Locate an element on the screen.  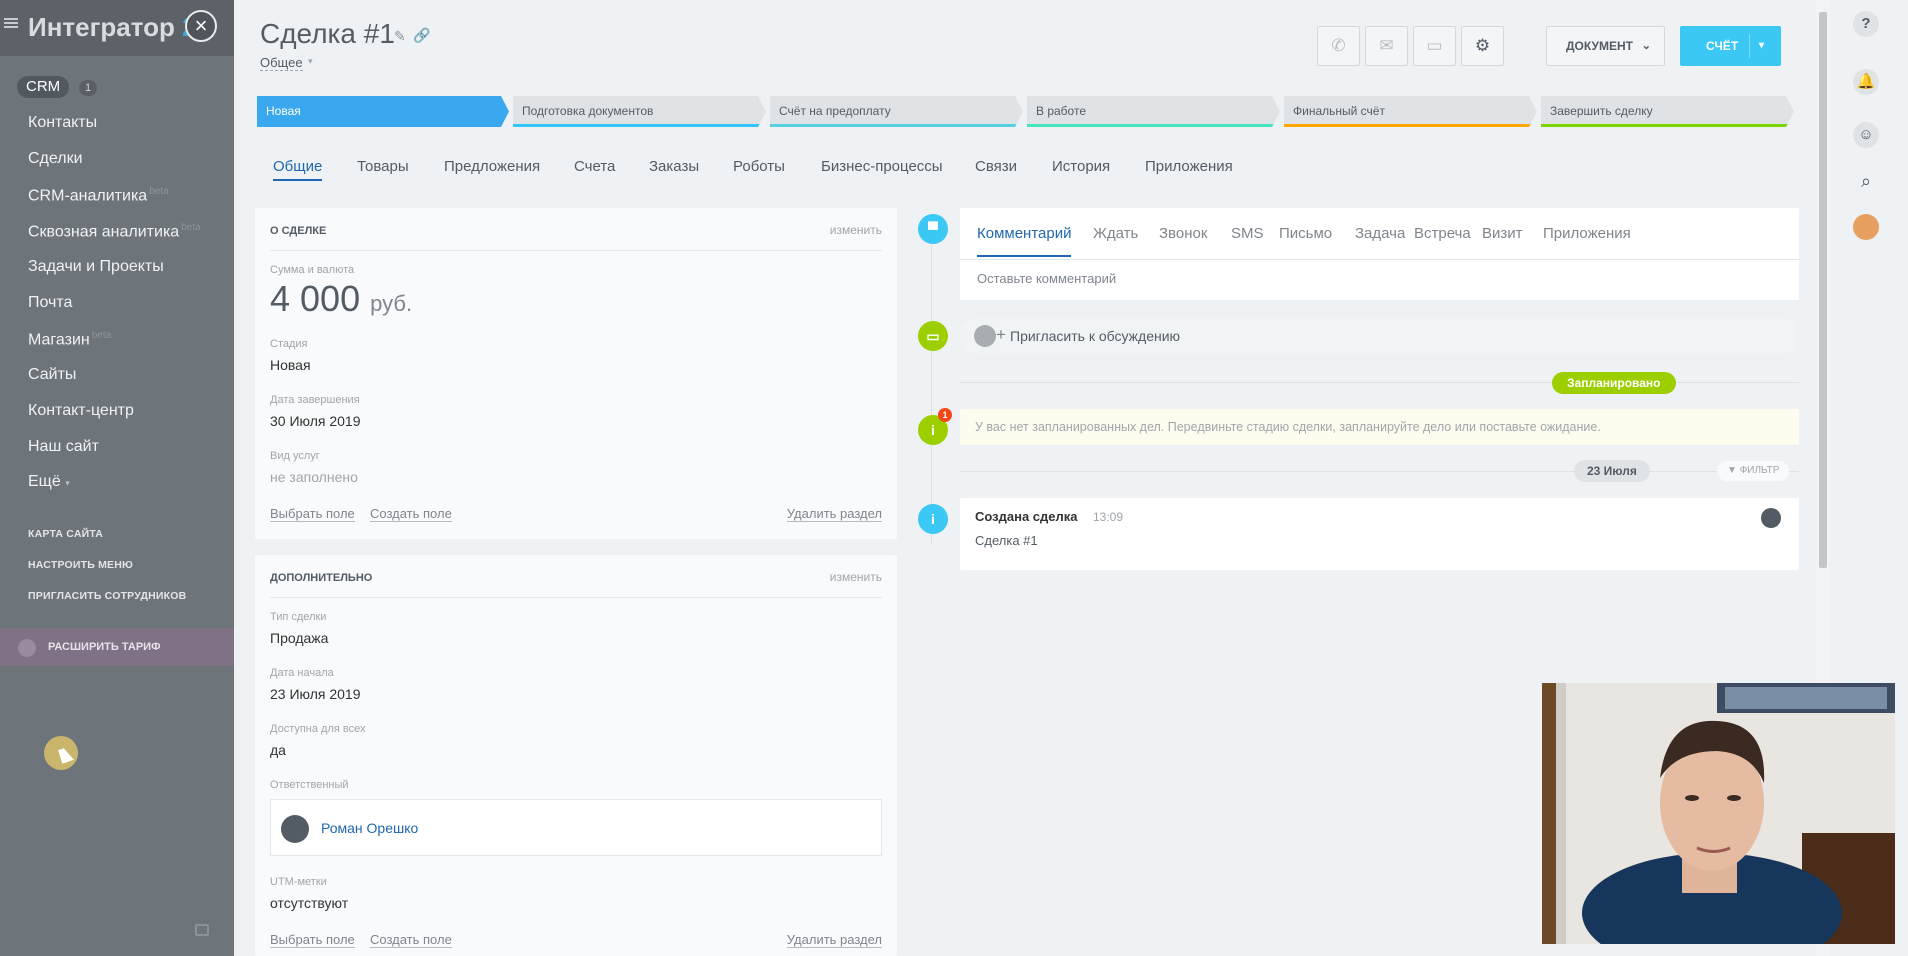
printer-icon is located at coordinates (202, 930).